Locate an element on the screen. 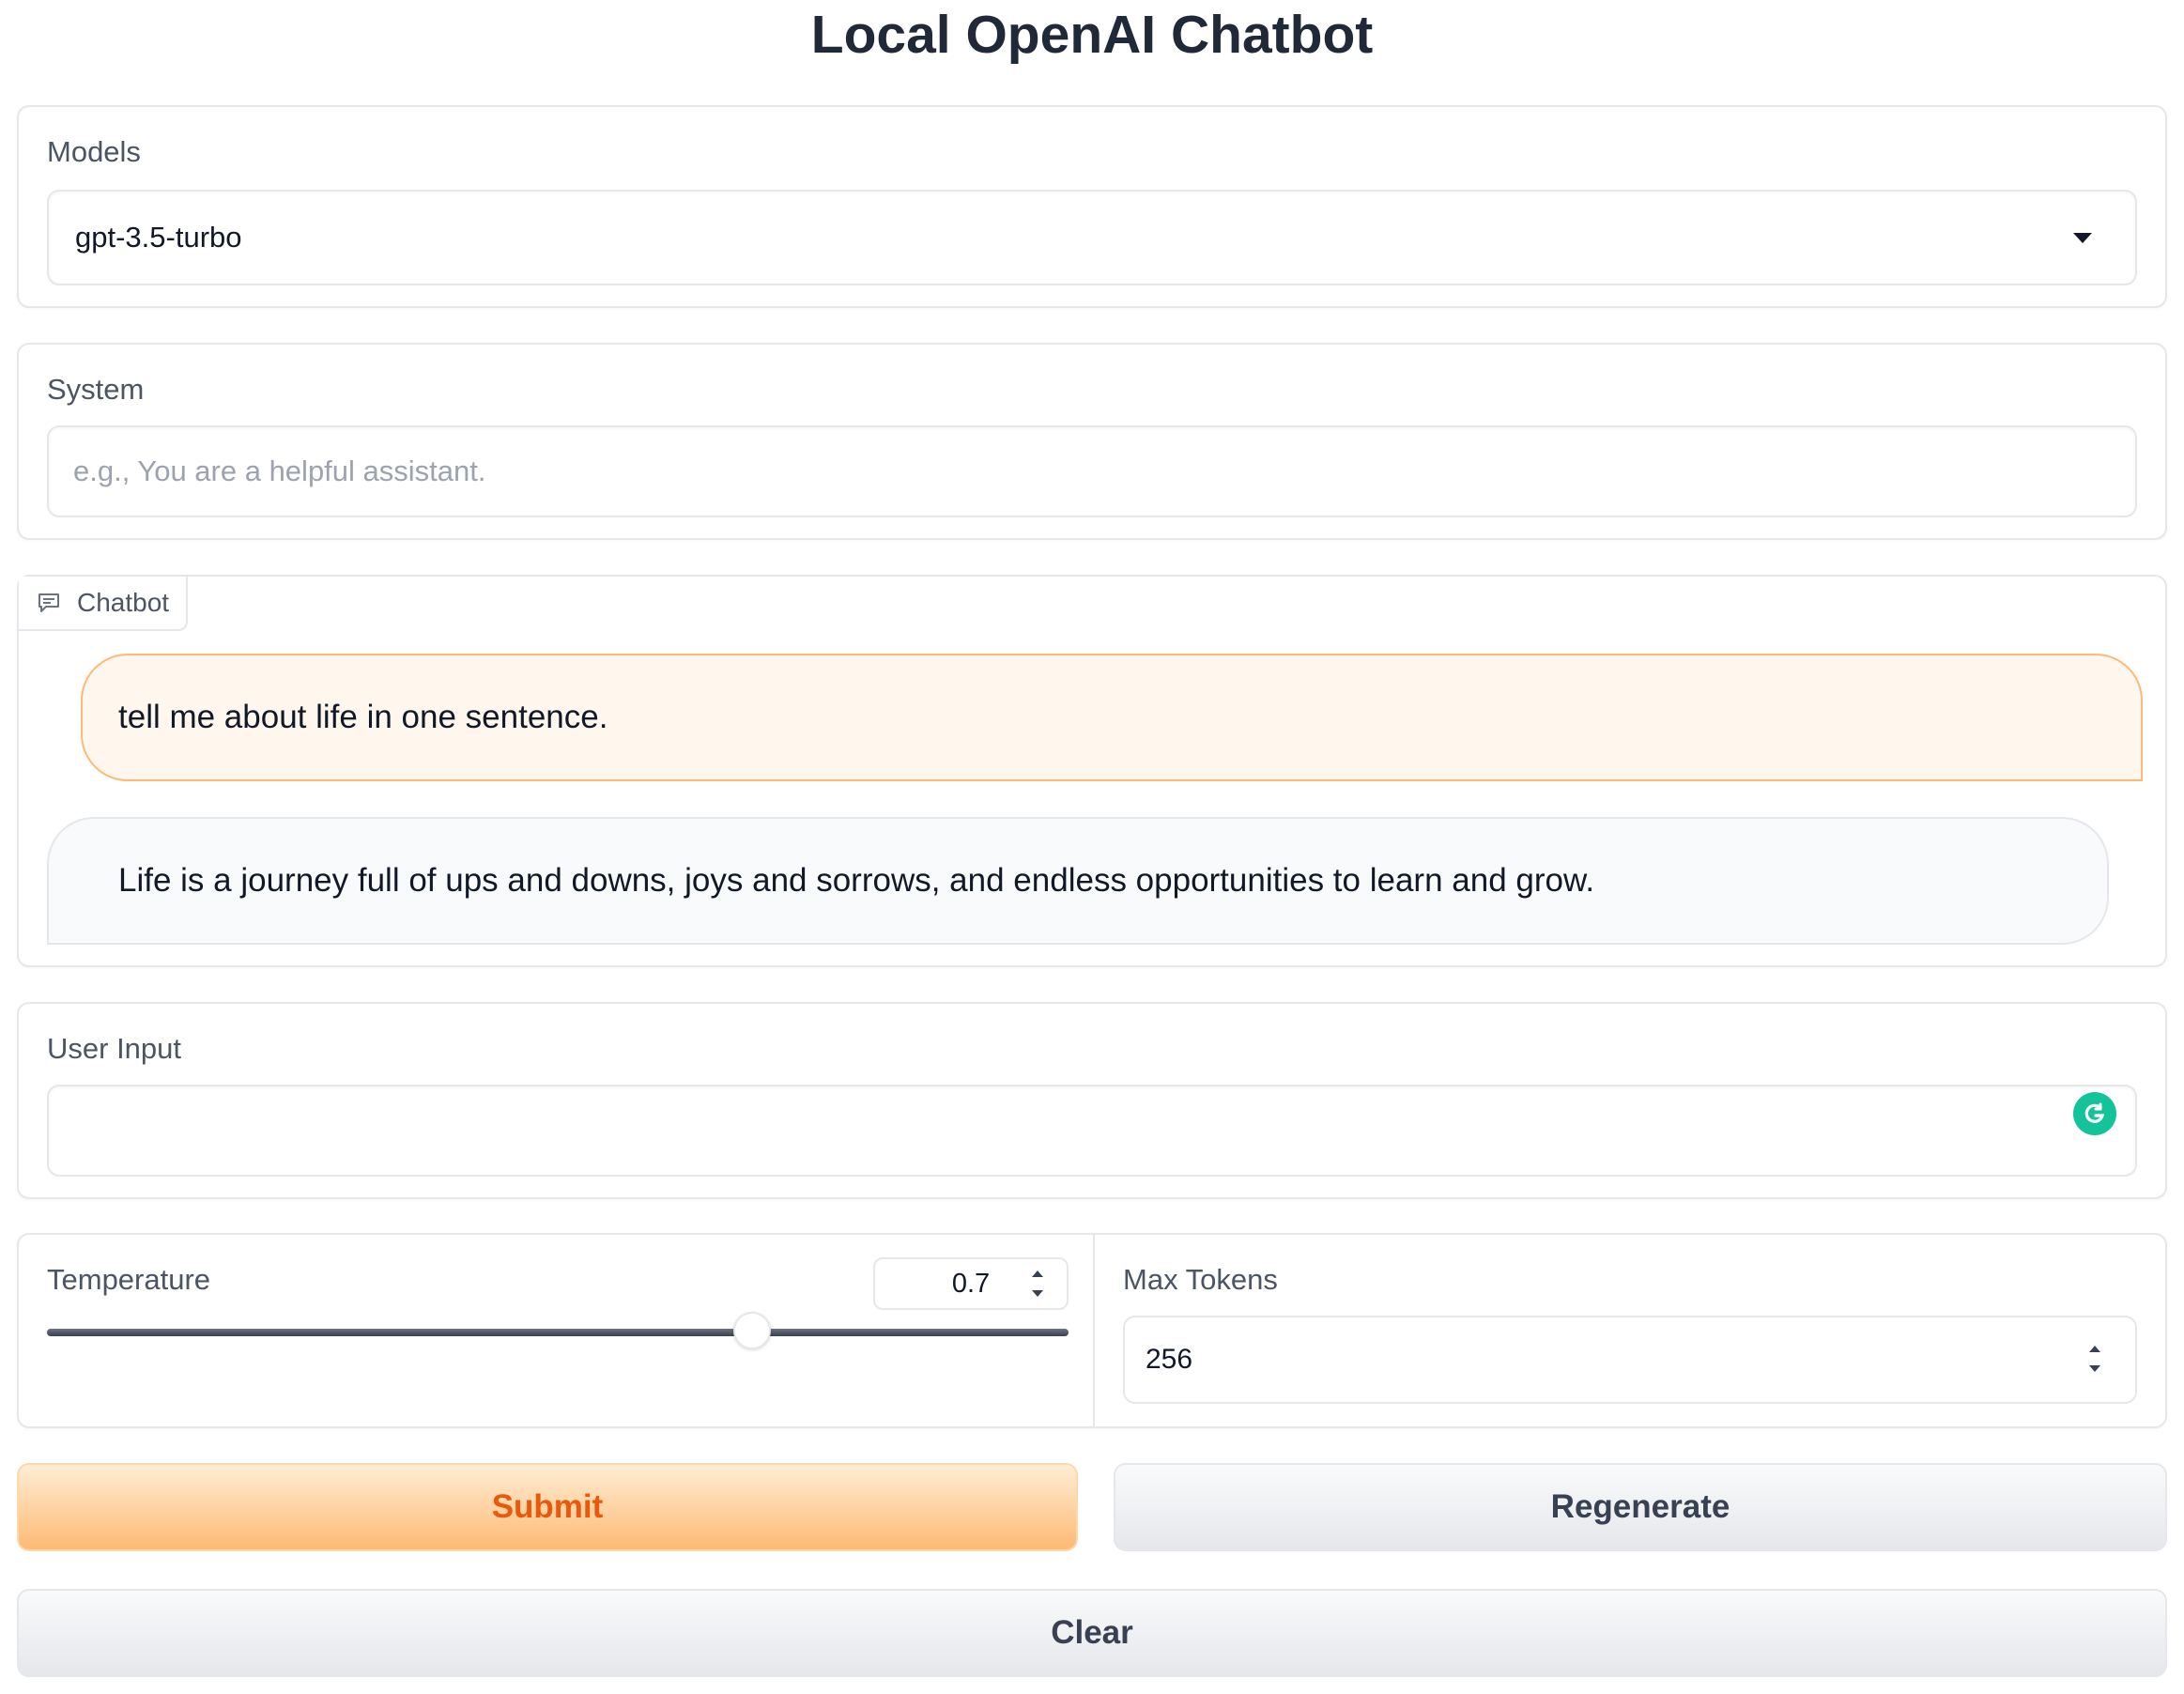 This screenshot has width=2184, height=1694. user-input-block: User Input is located at coordinates (1092, 1100).